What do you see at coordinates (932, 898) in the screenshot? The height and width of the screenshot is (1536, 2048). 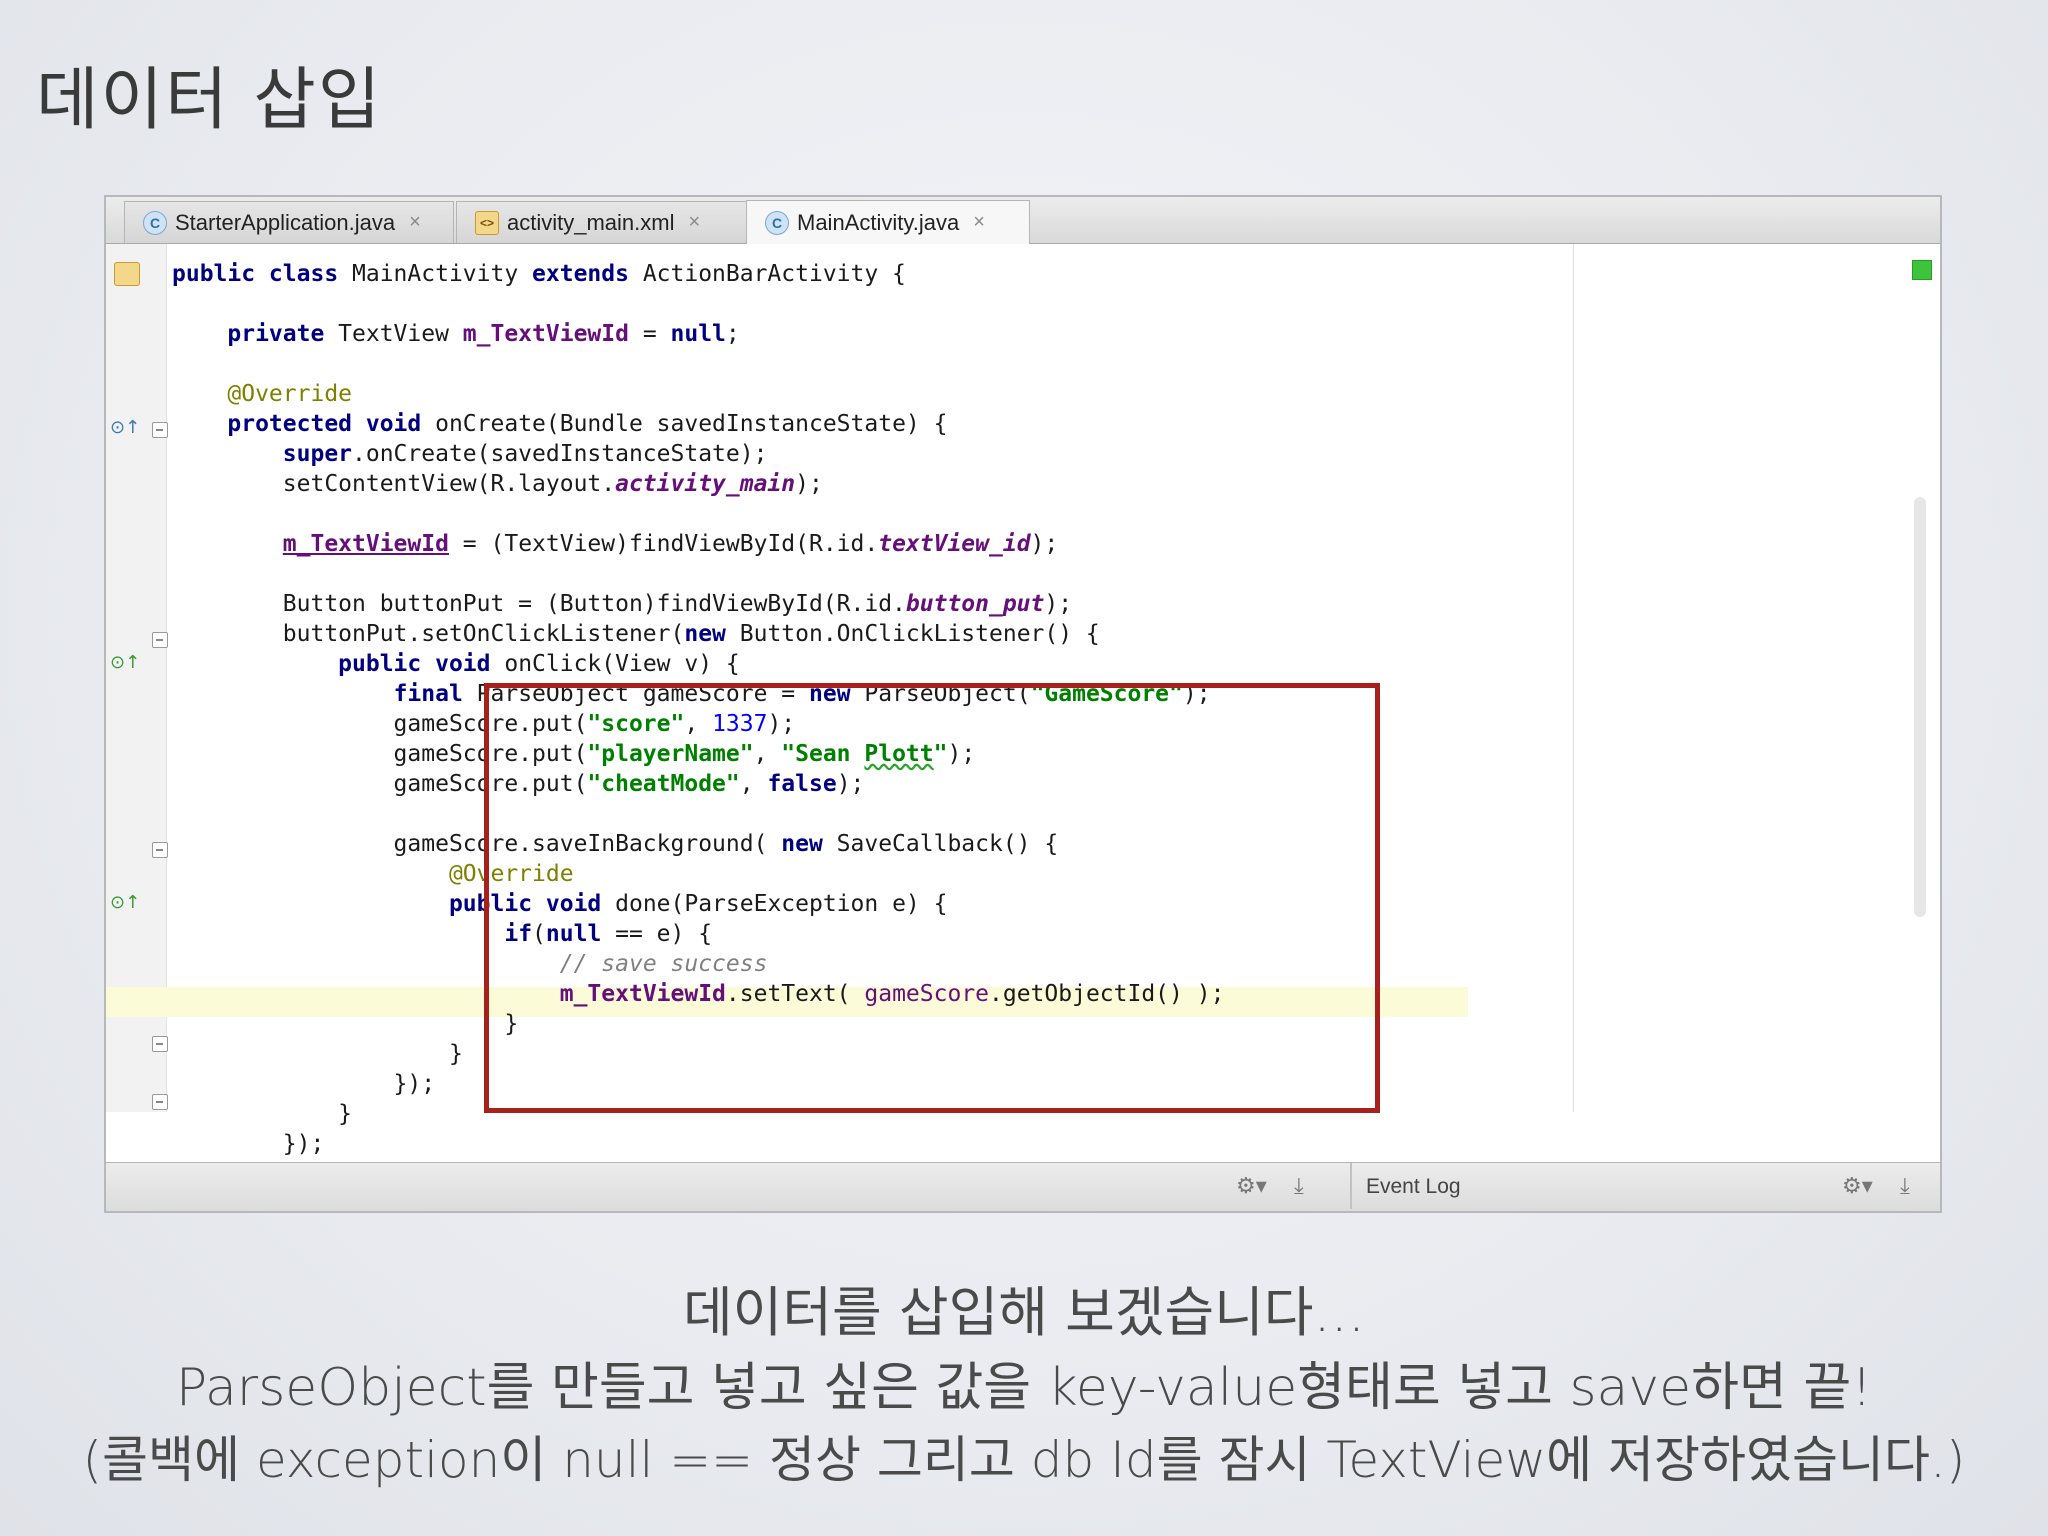 I see `highlight-box` at bounding box center [932, 898].